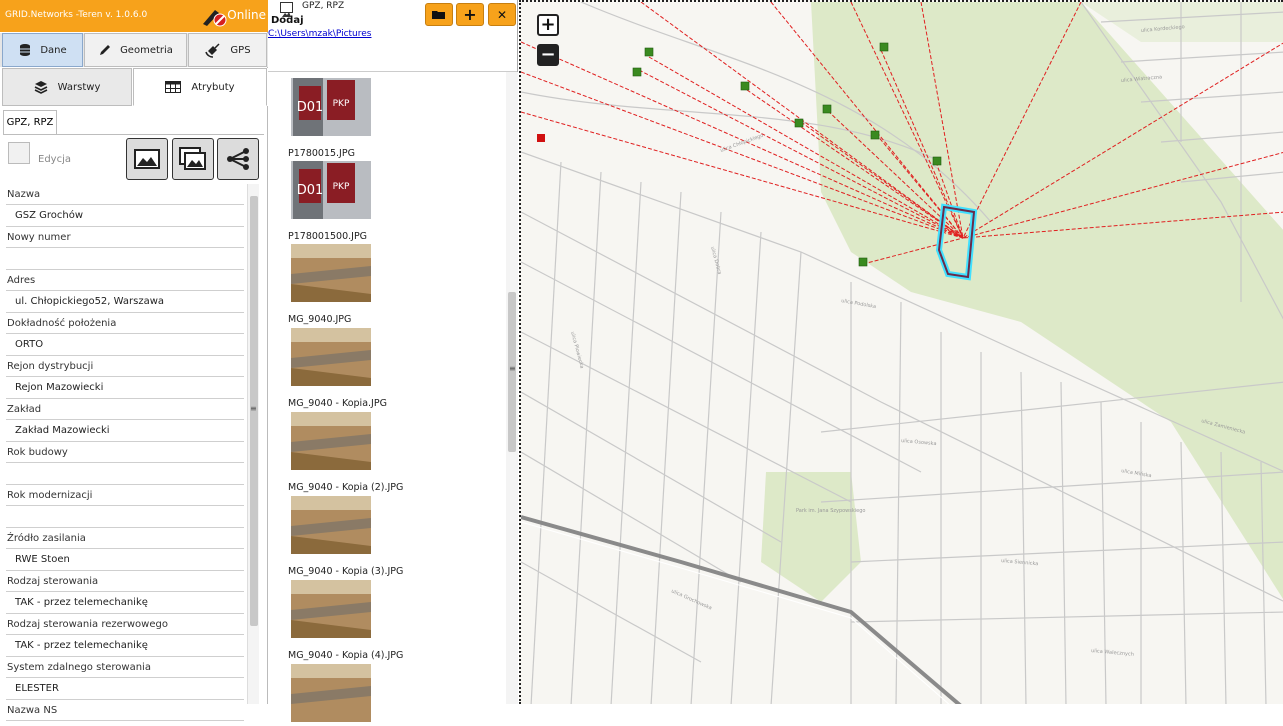 The width and height of the screenshot is (1283, 726). I want to click on attr-label-nazwa-ns: Nazwa NS, so click(125, 710).